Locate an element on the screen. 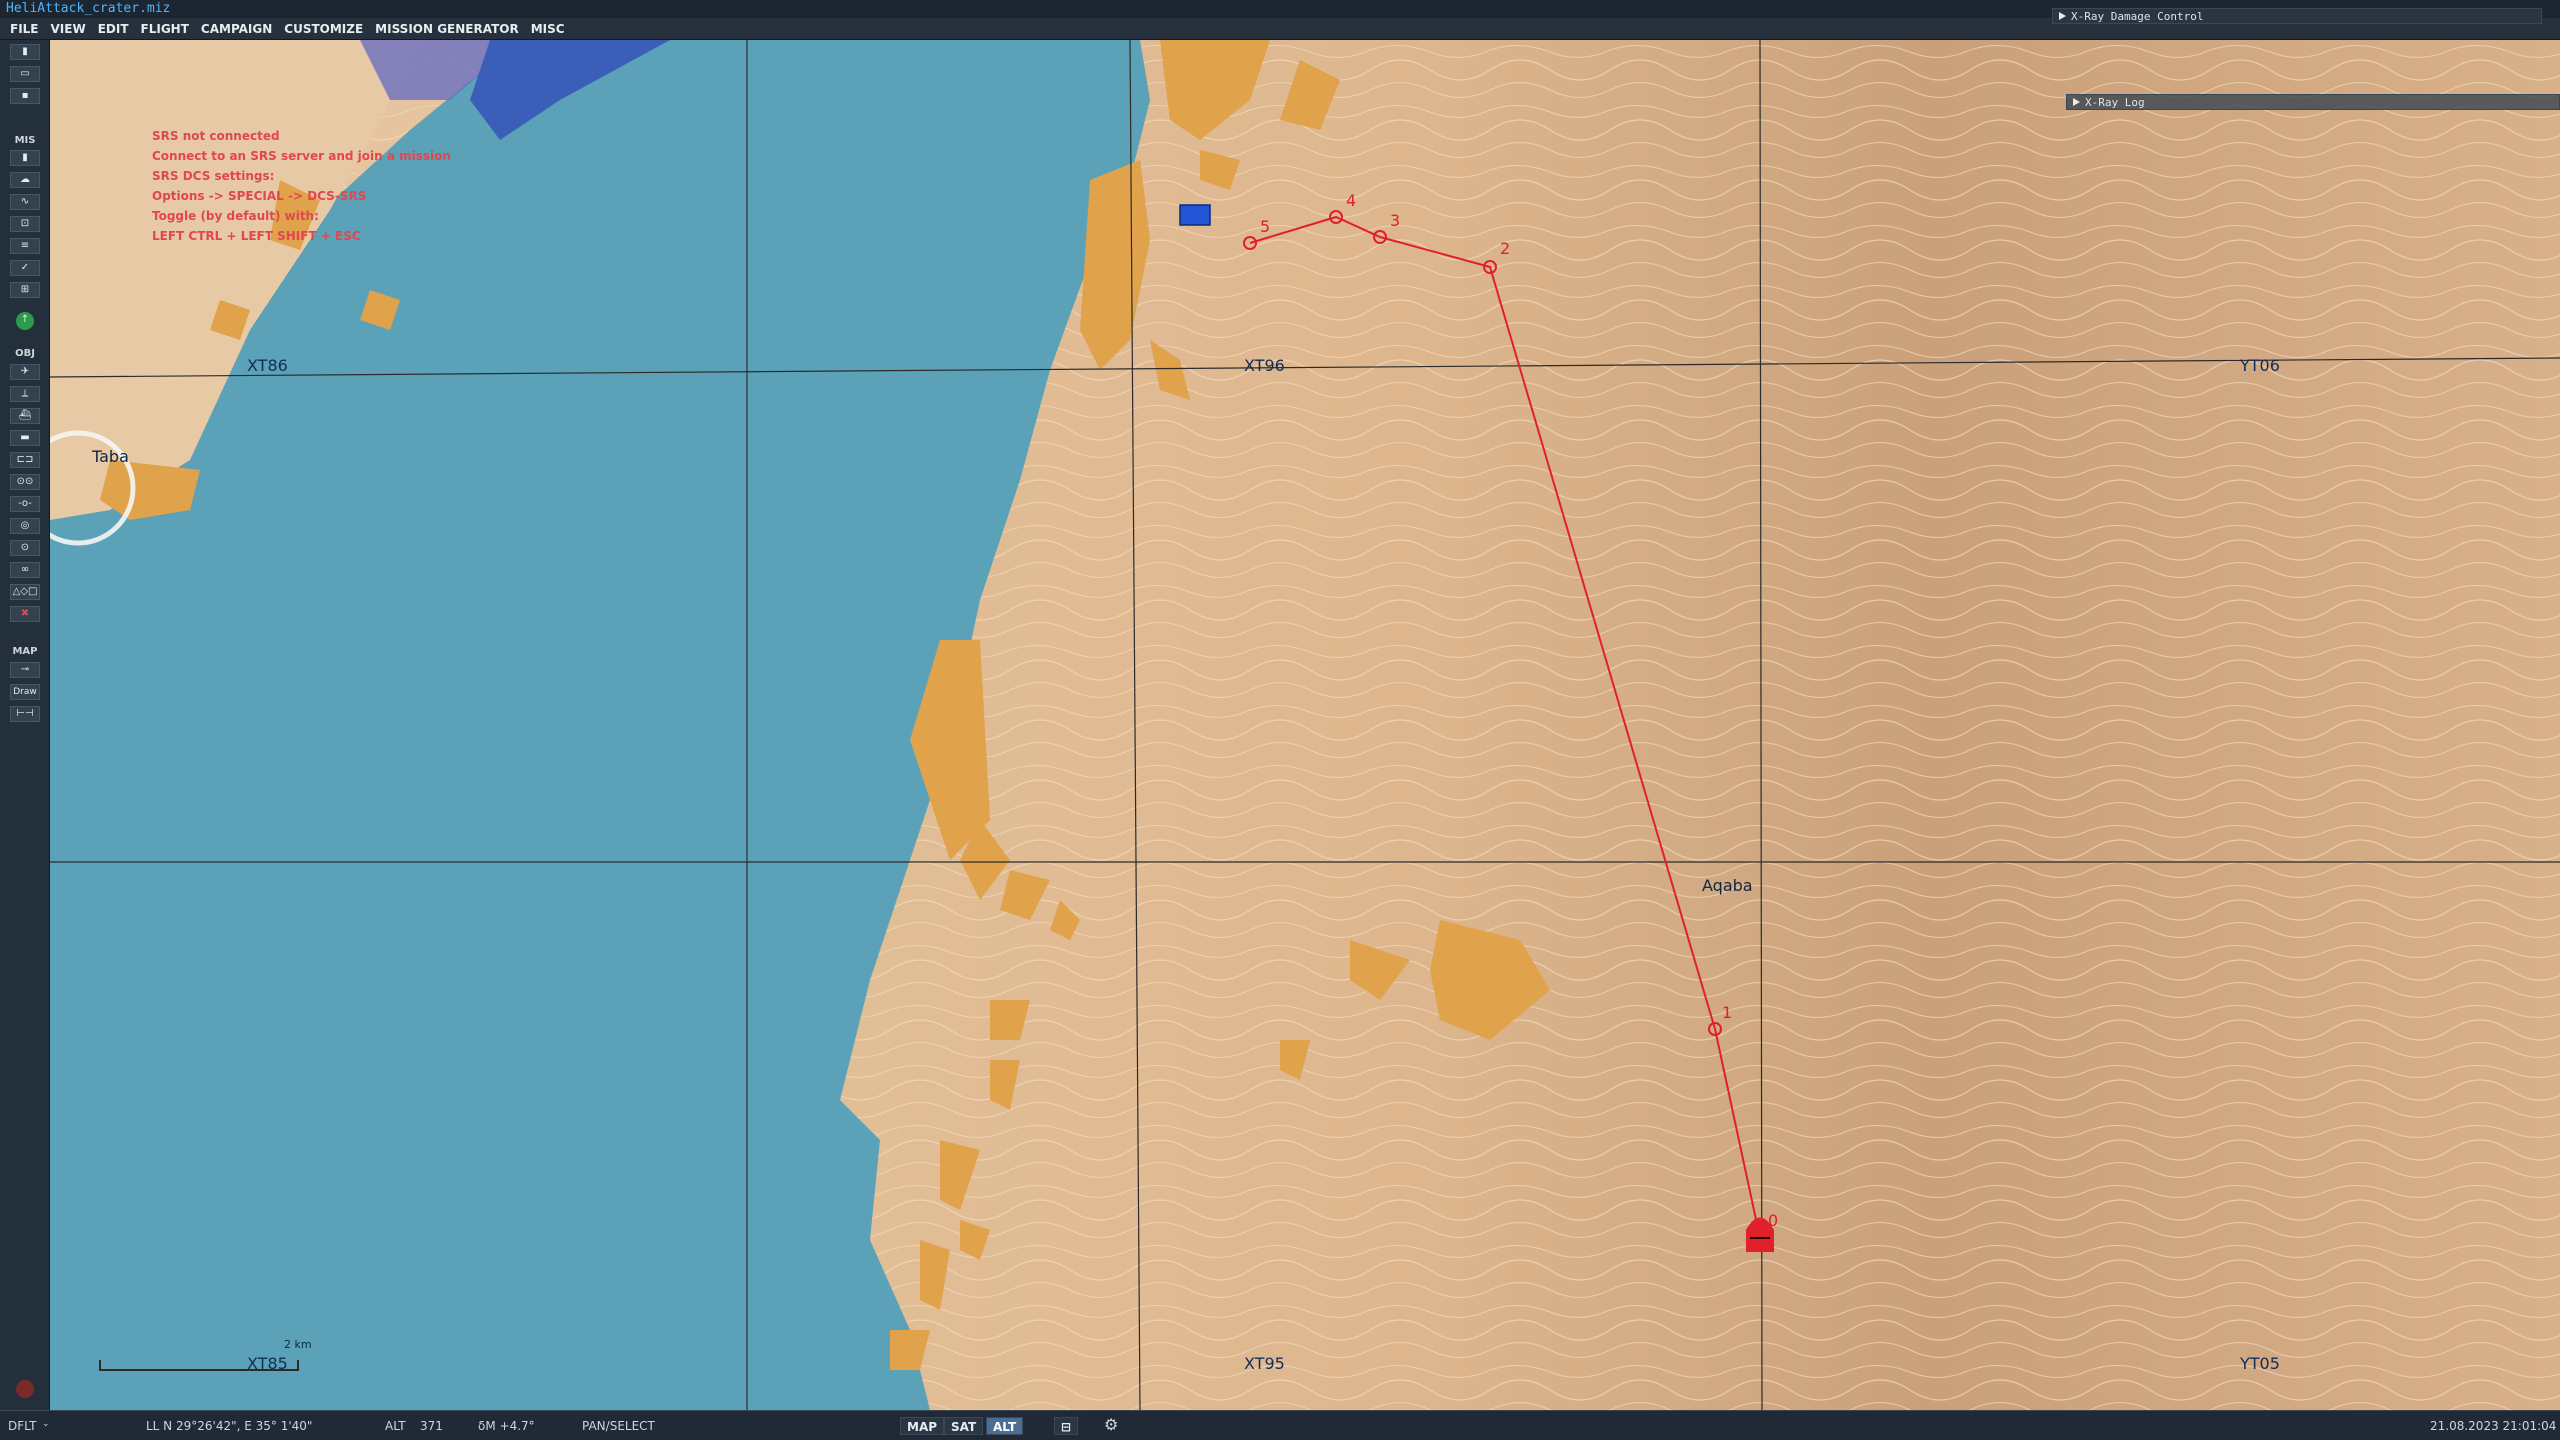 The width and height of the screenshot is (2560, 1440). alt-label: ALT is located at coordinates (395, 1426).